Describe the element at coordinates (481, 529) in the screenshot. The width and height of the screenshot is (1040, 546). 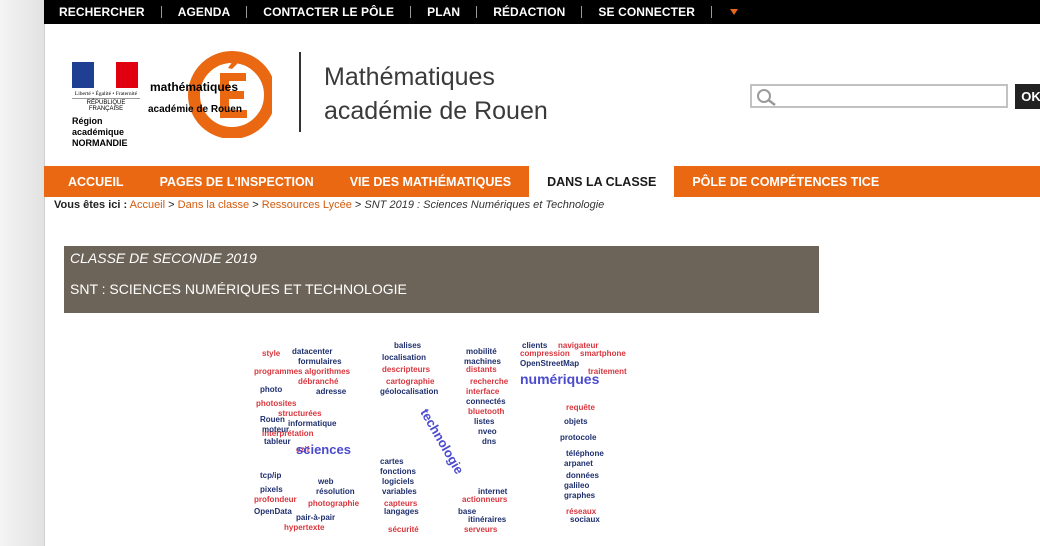
I see `svg-text: serveurs` at that location.